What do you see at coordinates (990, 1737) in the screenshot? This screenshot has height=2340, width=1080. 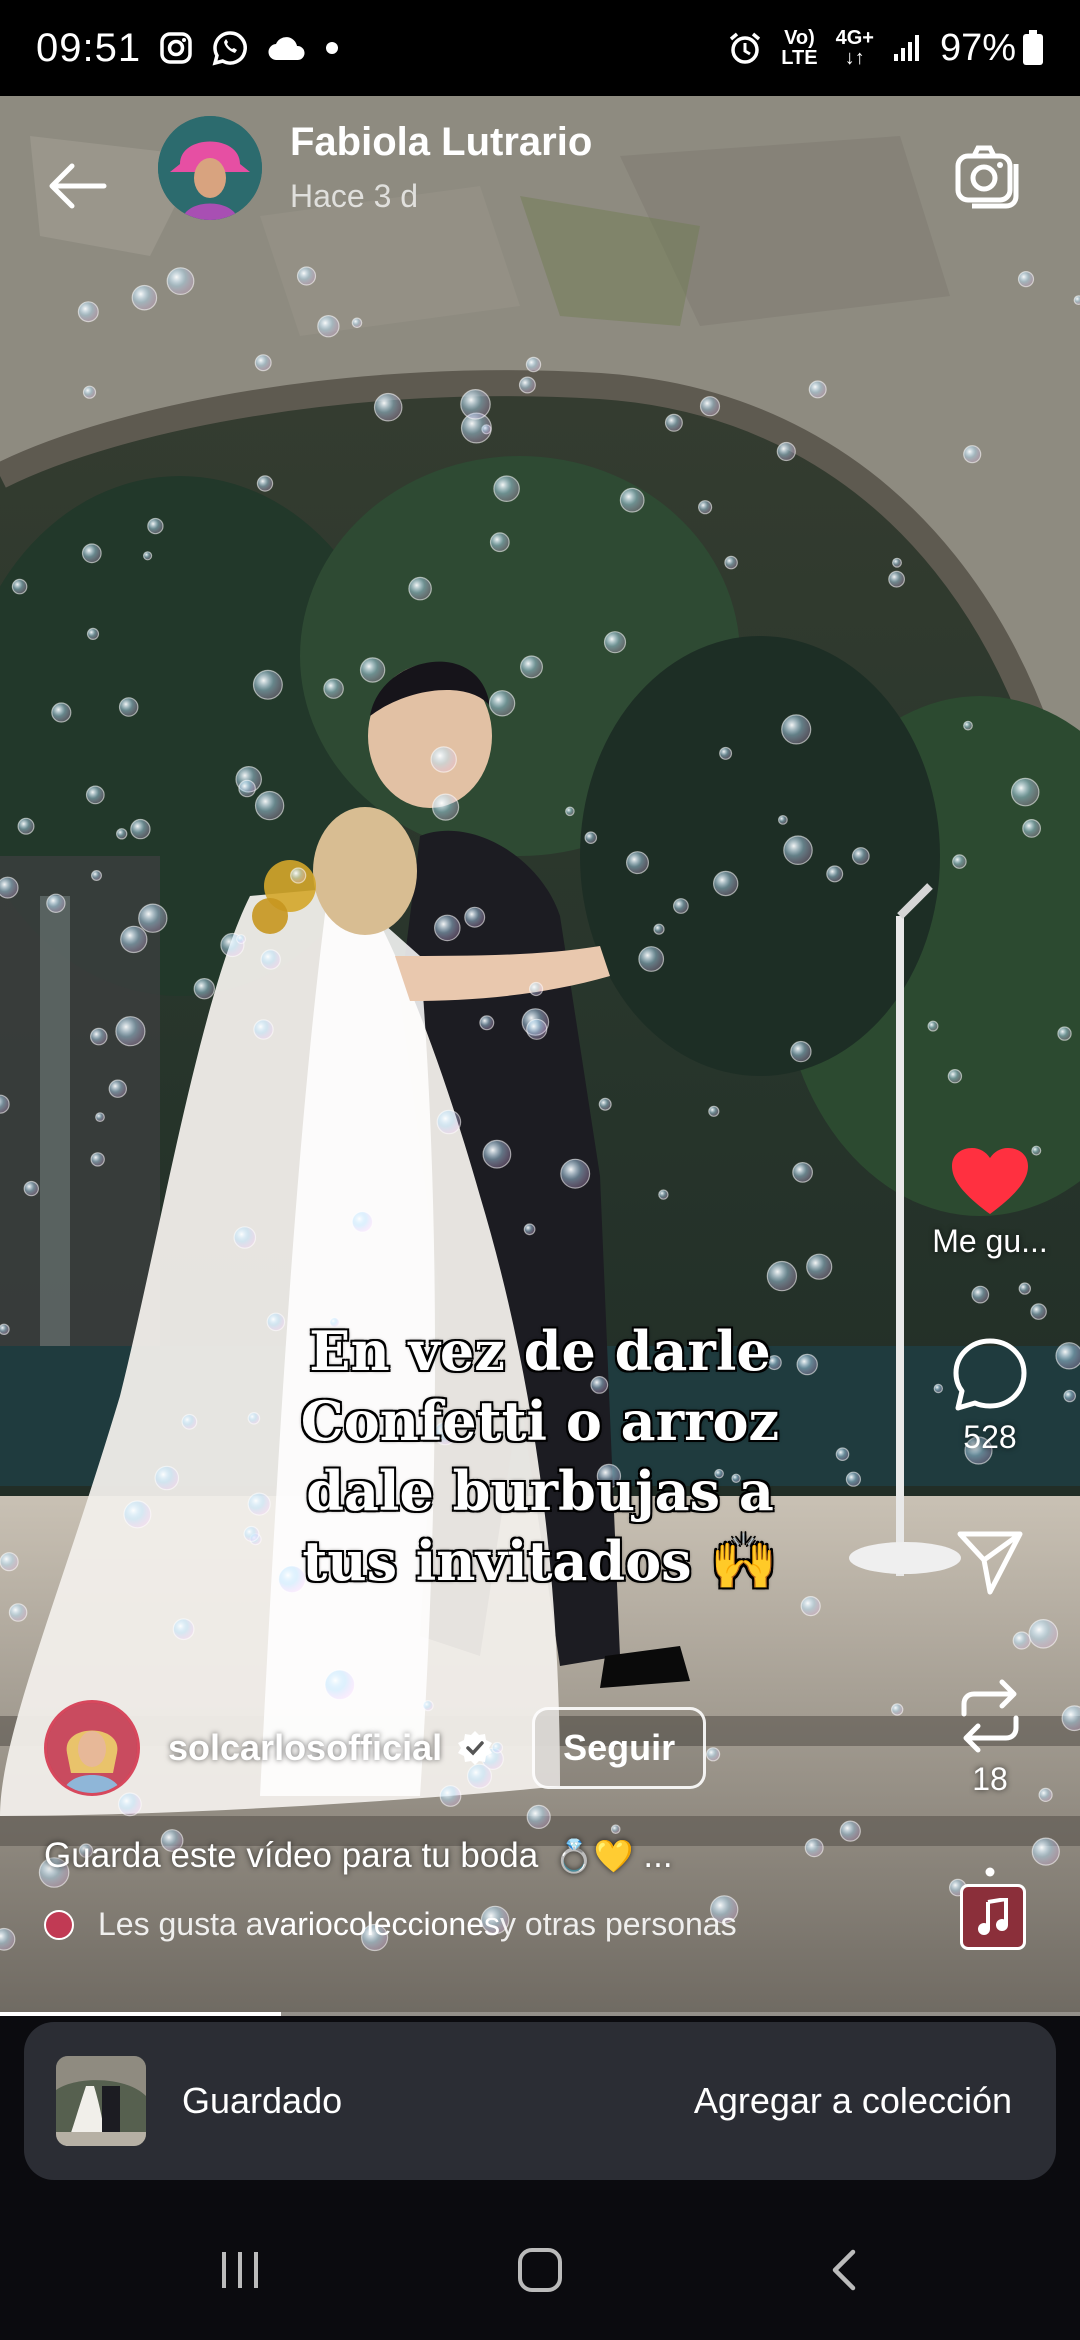 I see `repost-button: 18` at bounding box center [990, 1737].